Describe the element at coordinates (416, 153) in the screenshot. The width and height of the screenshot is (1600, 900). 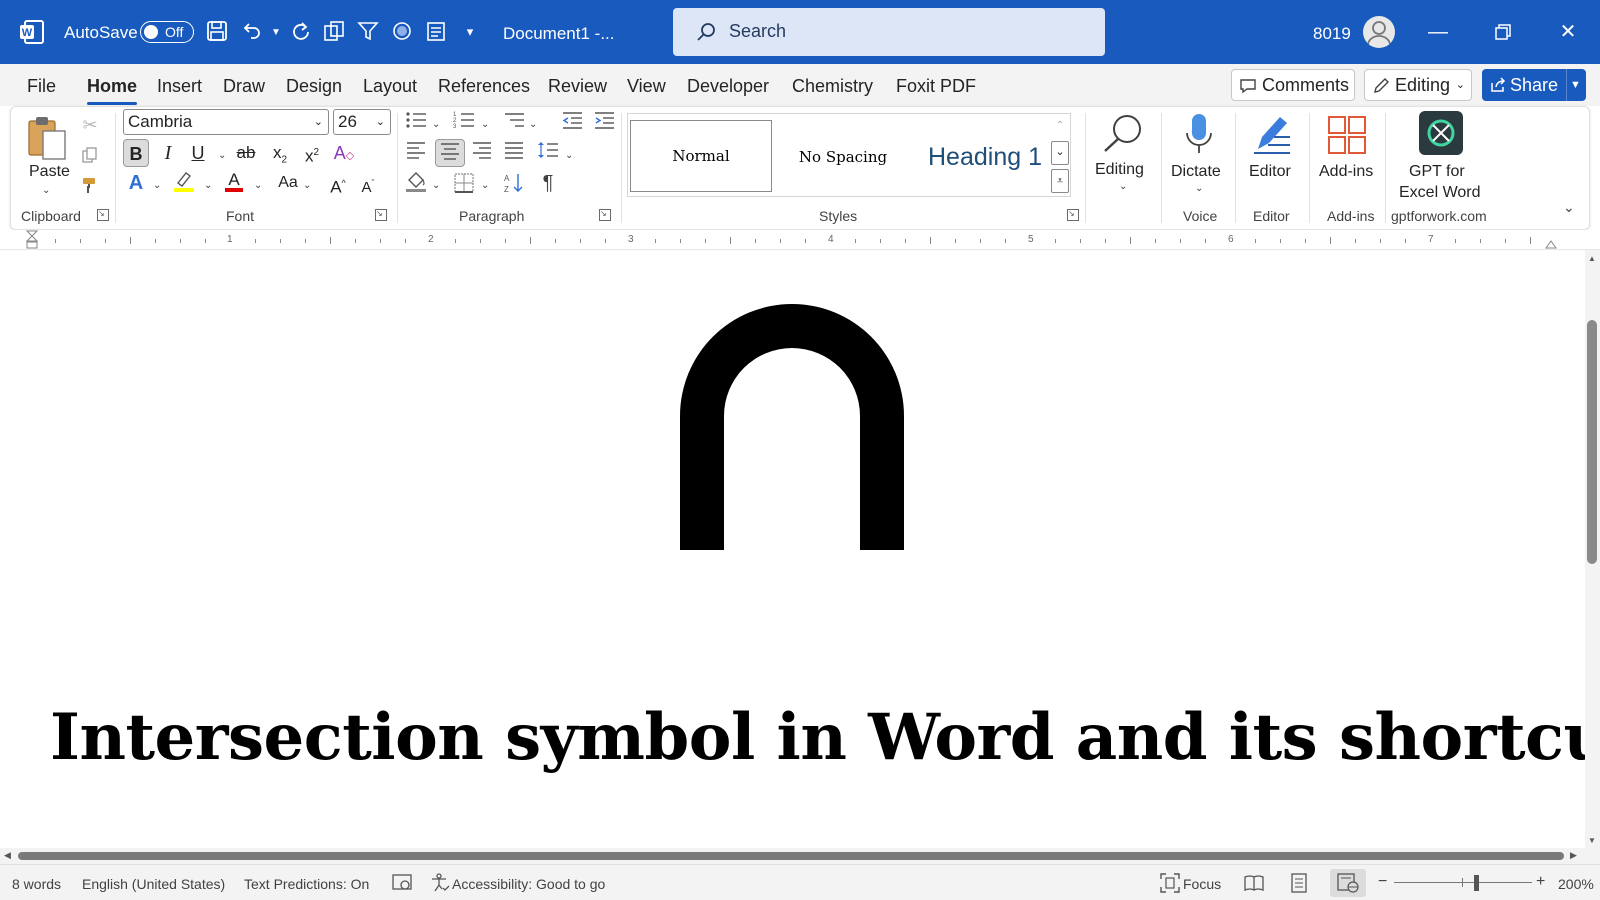
I see `align-left-icon` at that location.